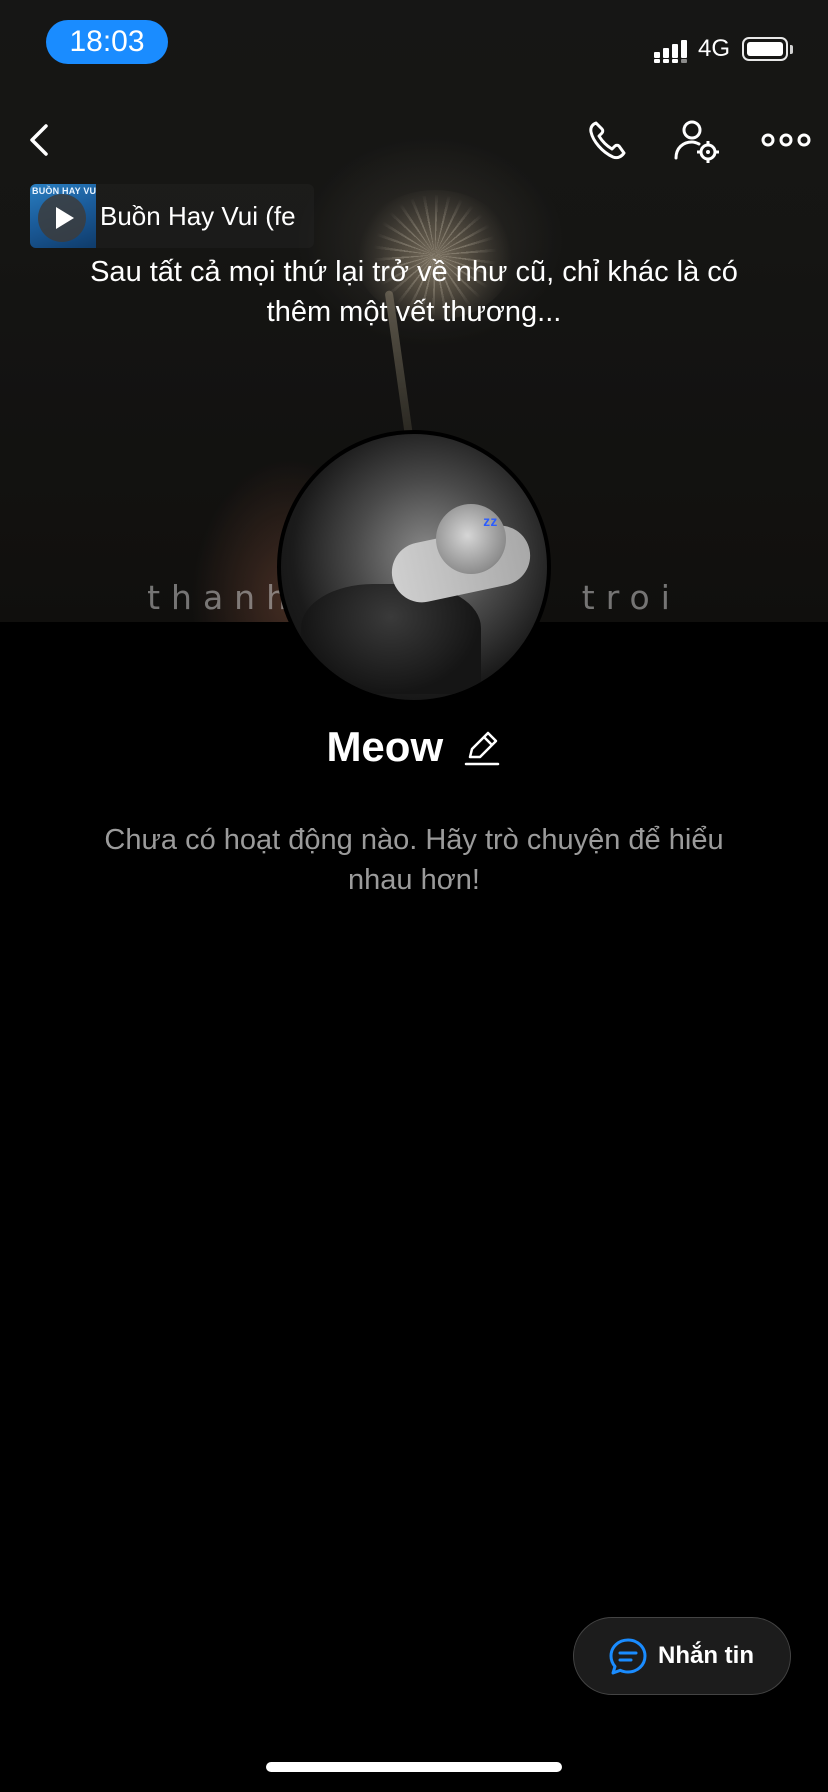  What do you see at coordinates (198, 216) in the screenshot?
I see `music-title: Buồn Hay Vui (fe` at bounding box center [198, 216].